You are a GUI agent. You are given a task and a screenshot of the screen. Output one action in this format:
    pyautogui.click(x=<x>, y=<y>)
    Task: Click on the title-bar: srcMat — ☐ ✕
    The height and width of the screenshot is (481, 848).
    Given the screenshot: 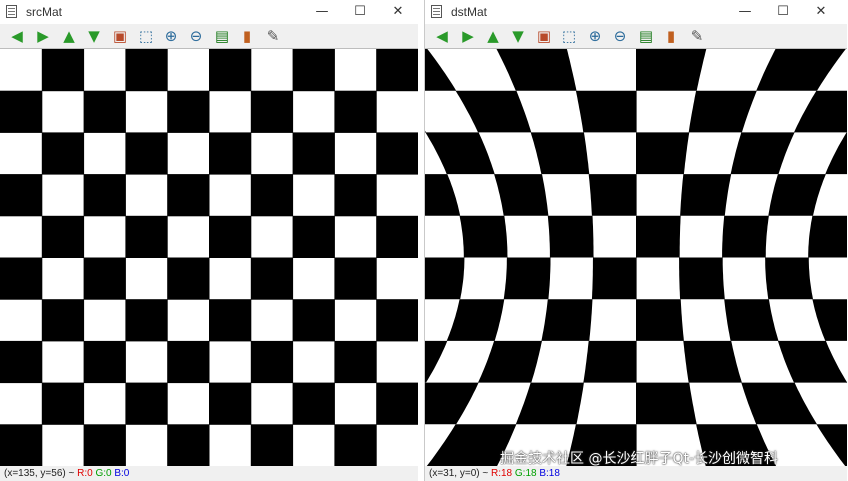 What is the action you would take?
    pyautogui.click(x=209, y=12)
    